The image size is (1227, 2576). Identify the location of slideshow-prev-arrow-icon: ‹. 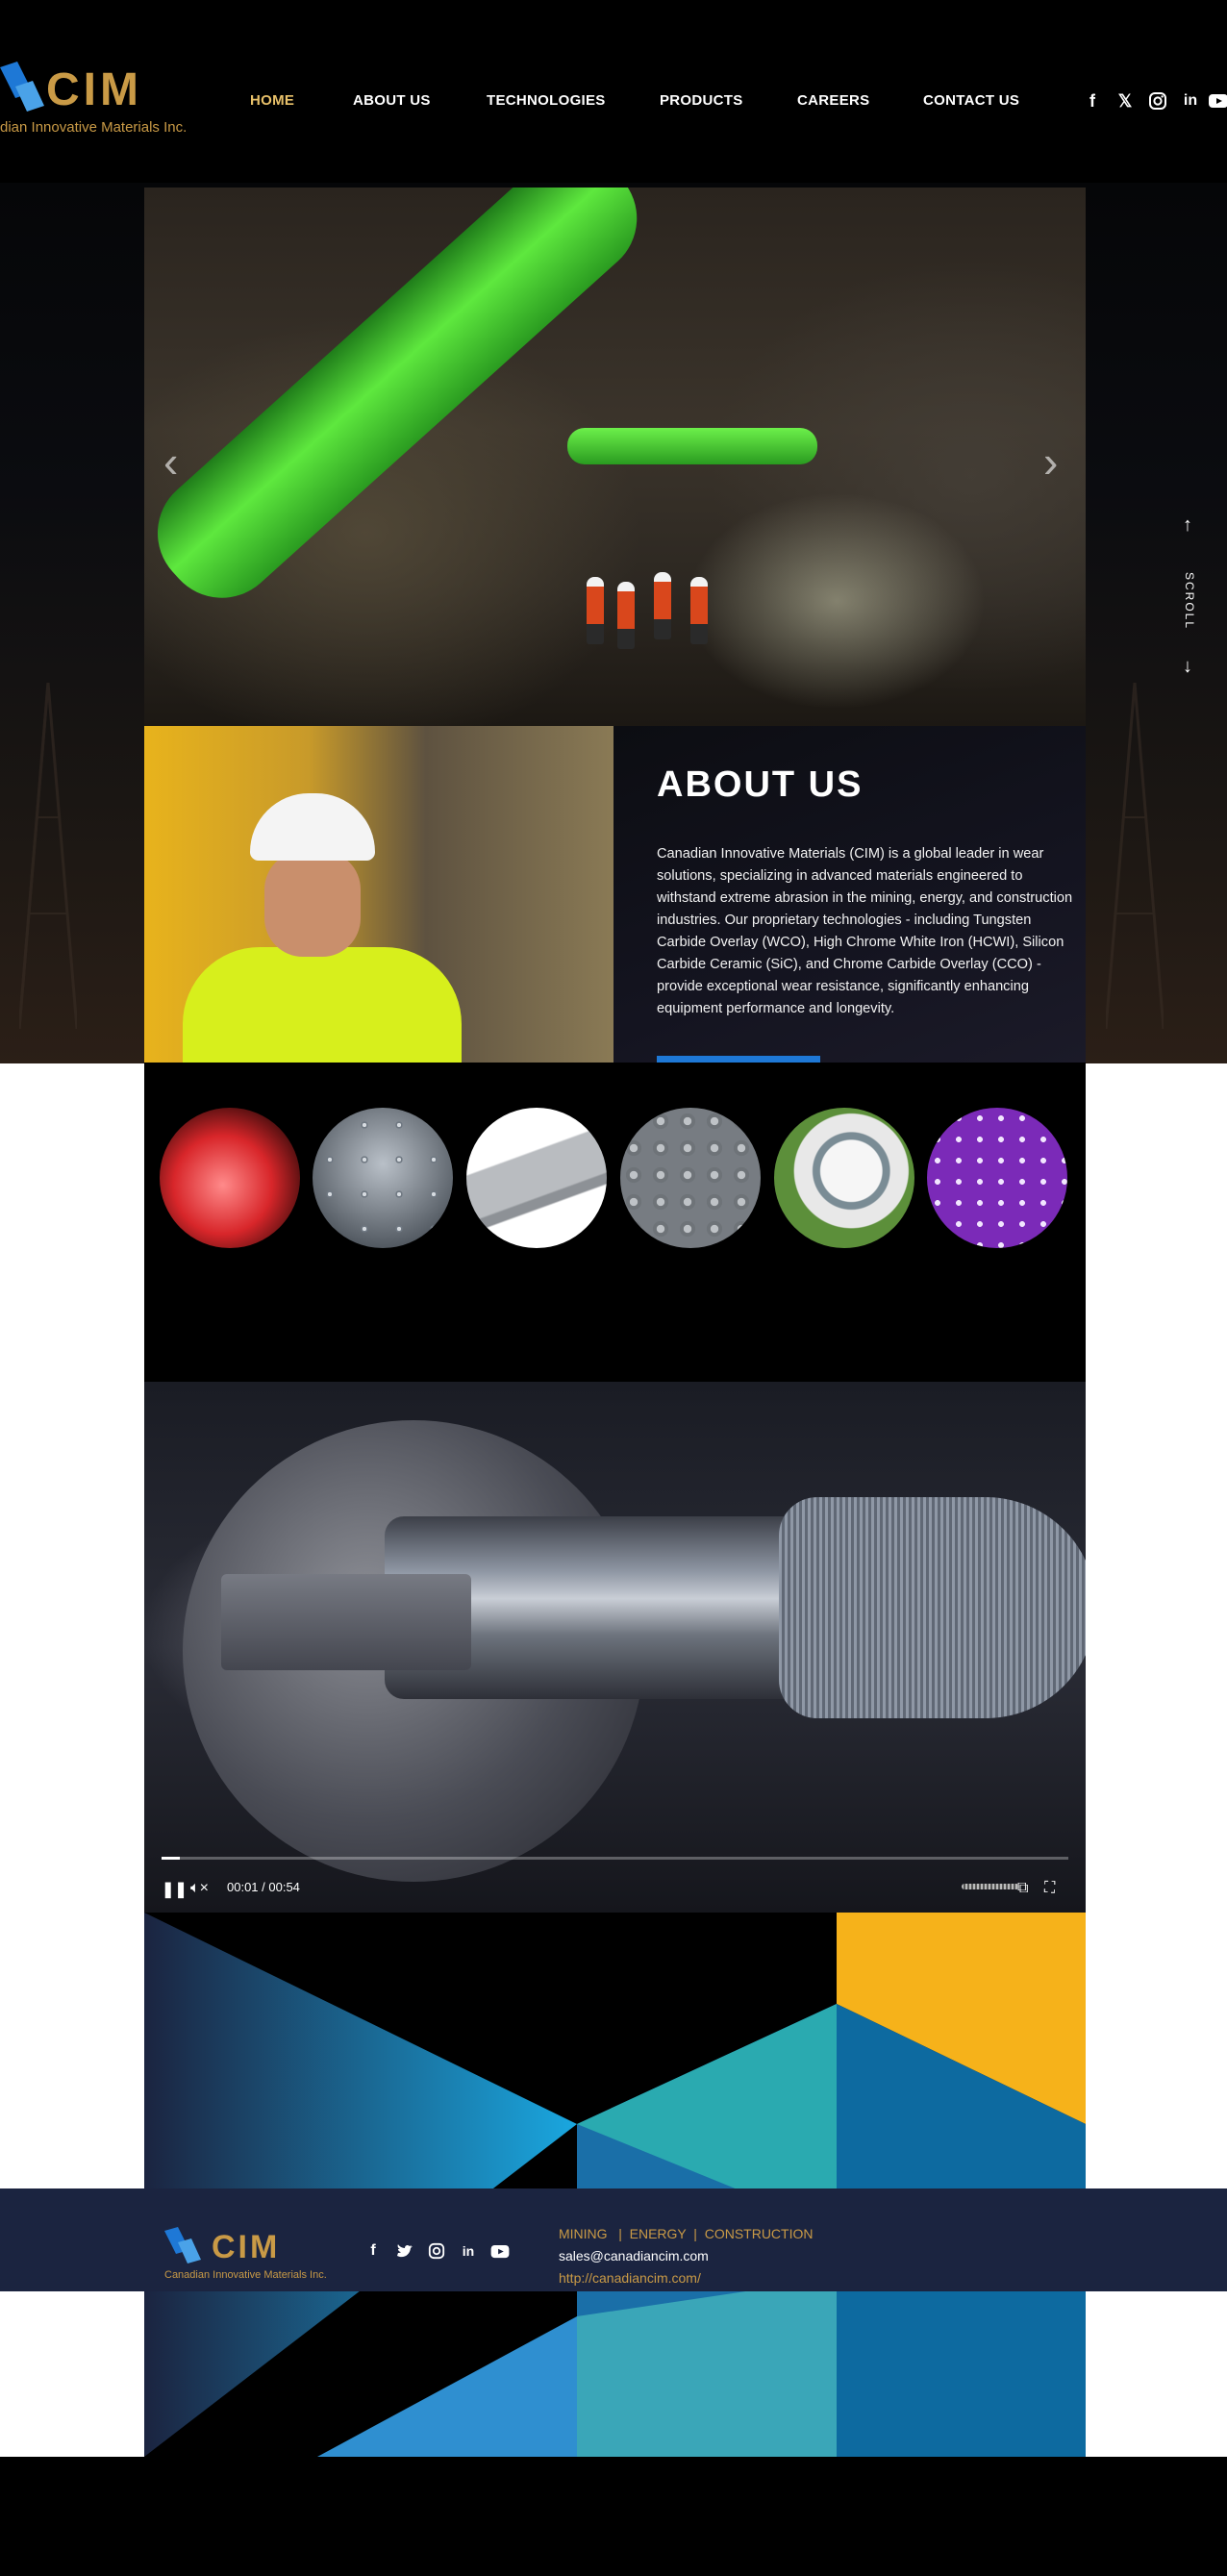
(170, 461).